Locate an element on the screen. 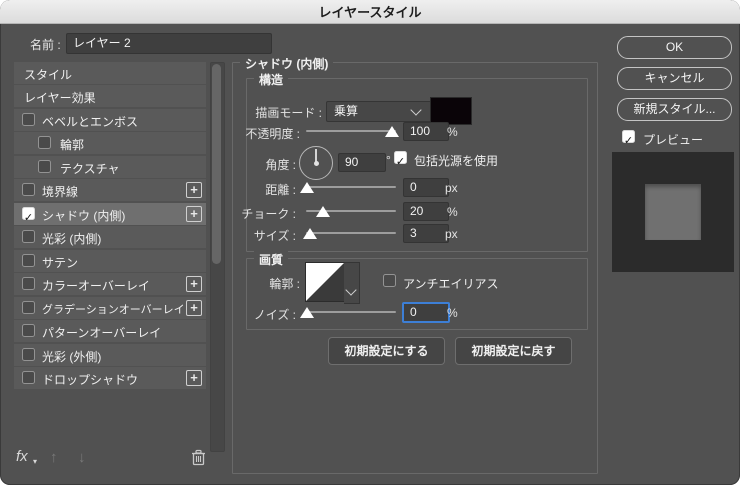  layer-name-input: レイヤー 2 is located at coordinates (169, 43).